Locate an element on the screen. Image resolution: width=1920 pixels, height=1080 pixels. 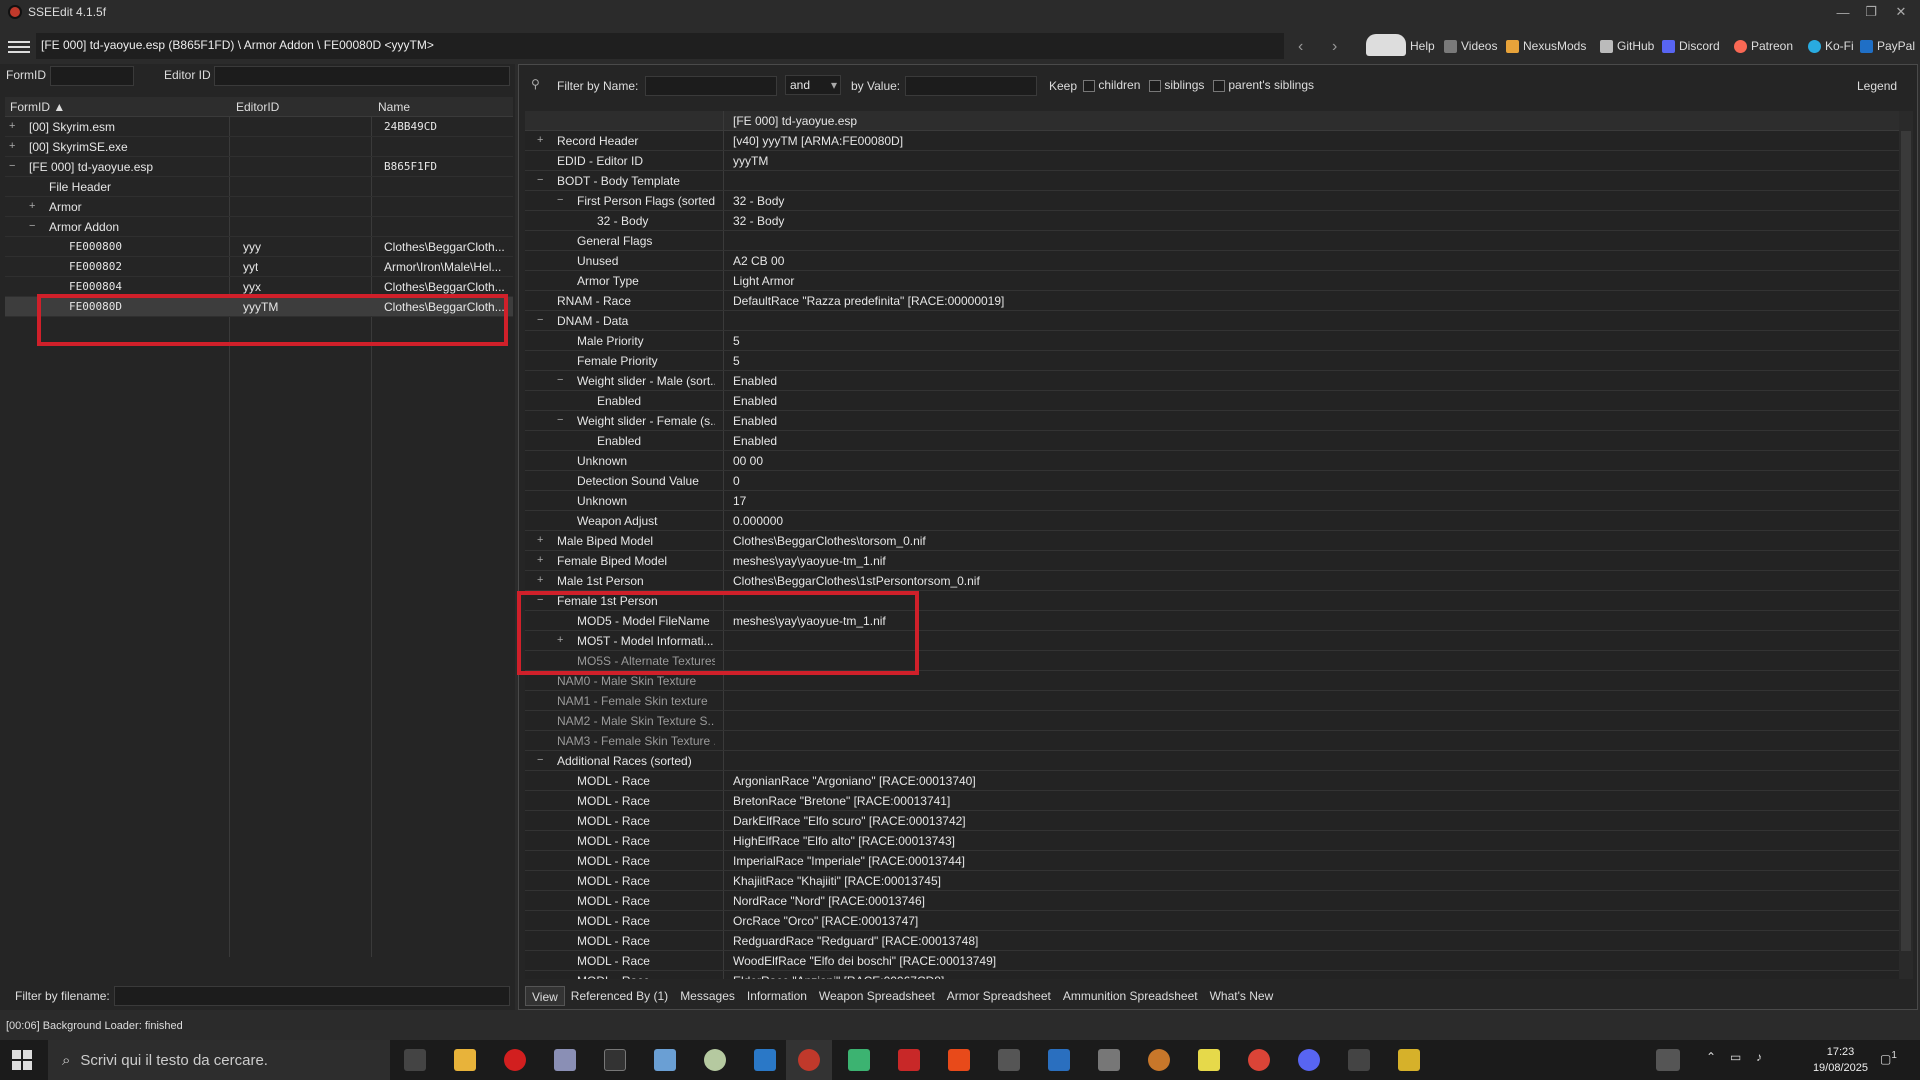
chevron-up-icon: ⌃ is located at coordinates (1711, 1057).